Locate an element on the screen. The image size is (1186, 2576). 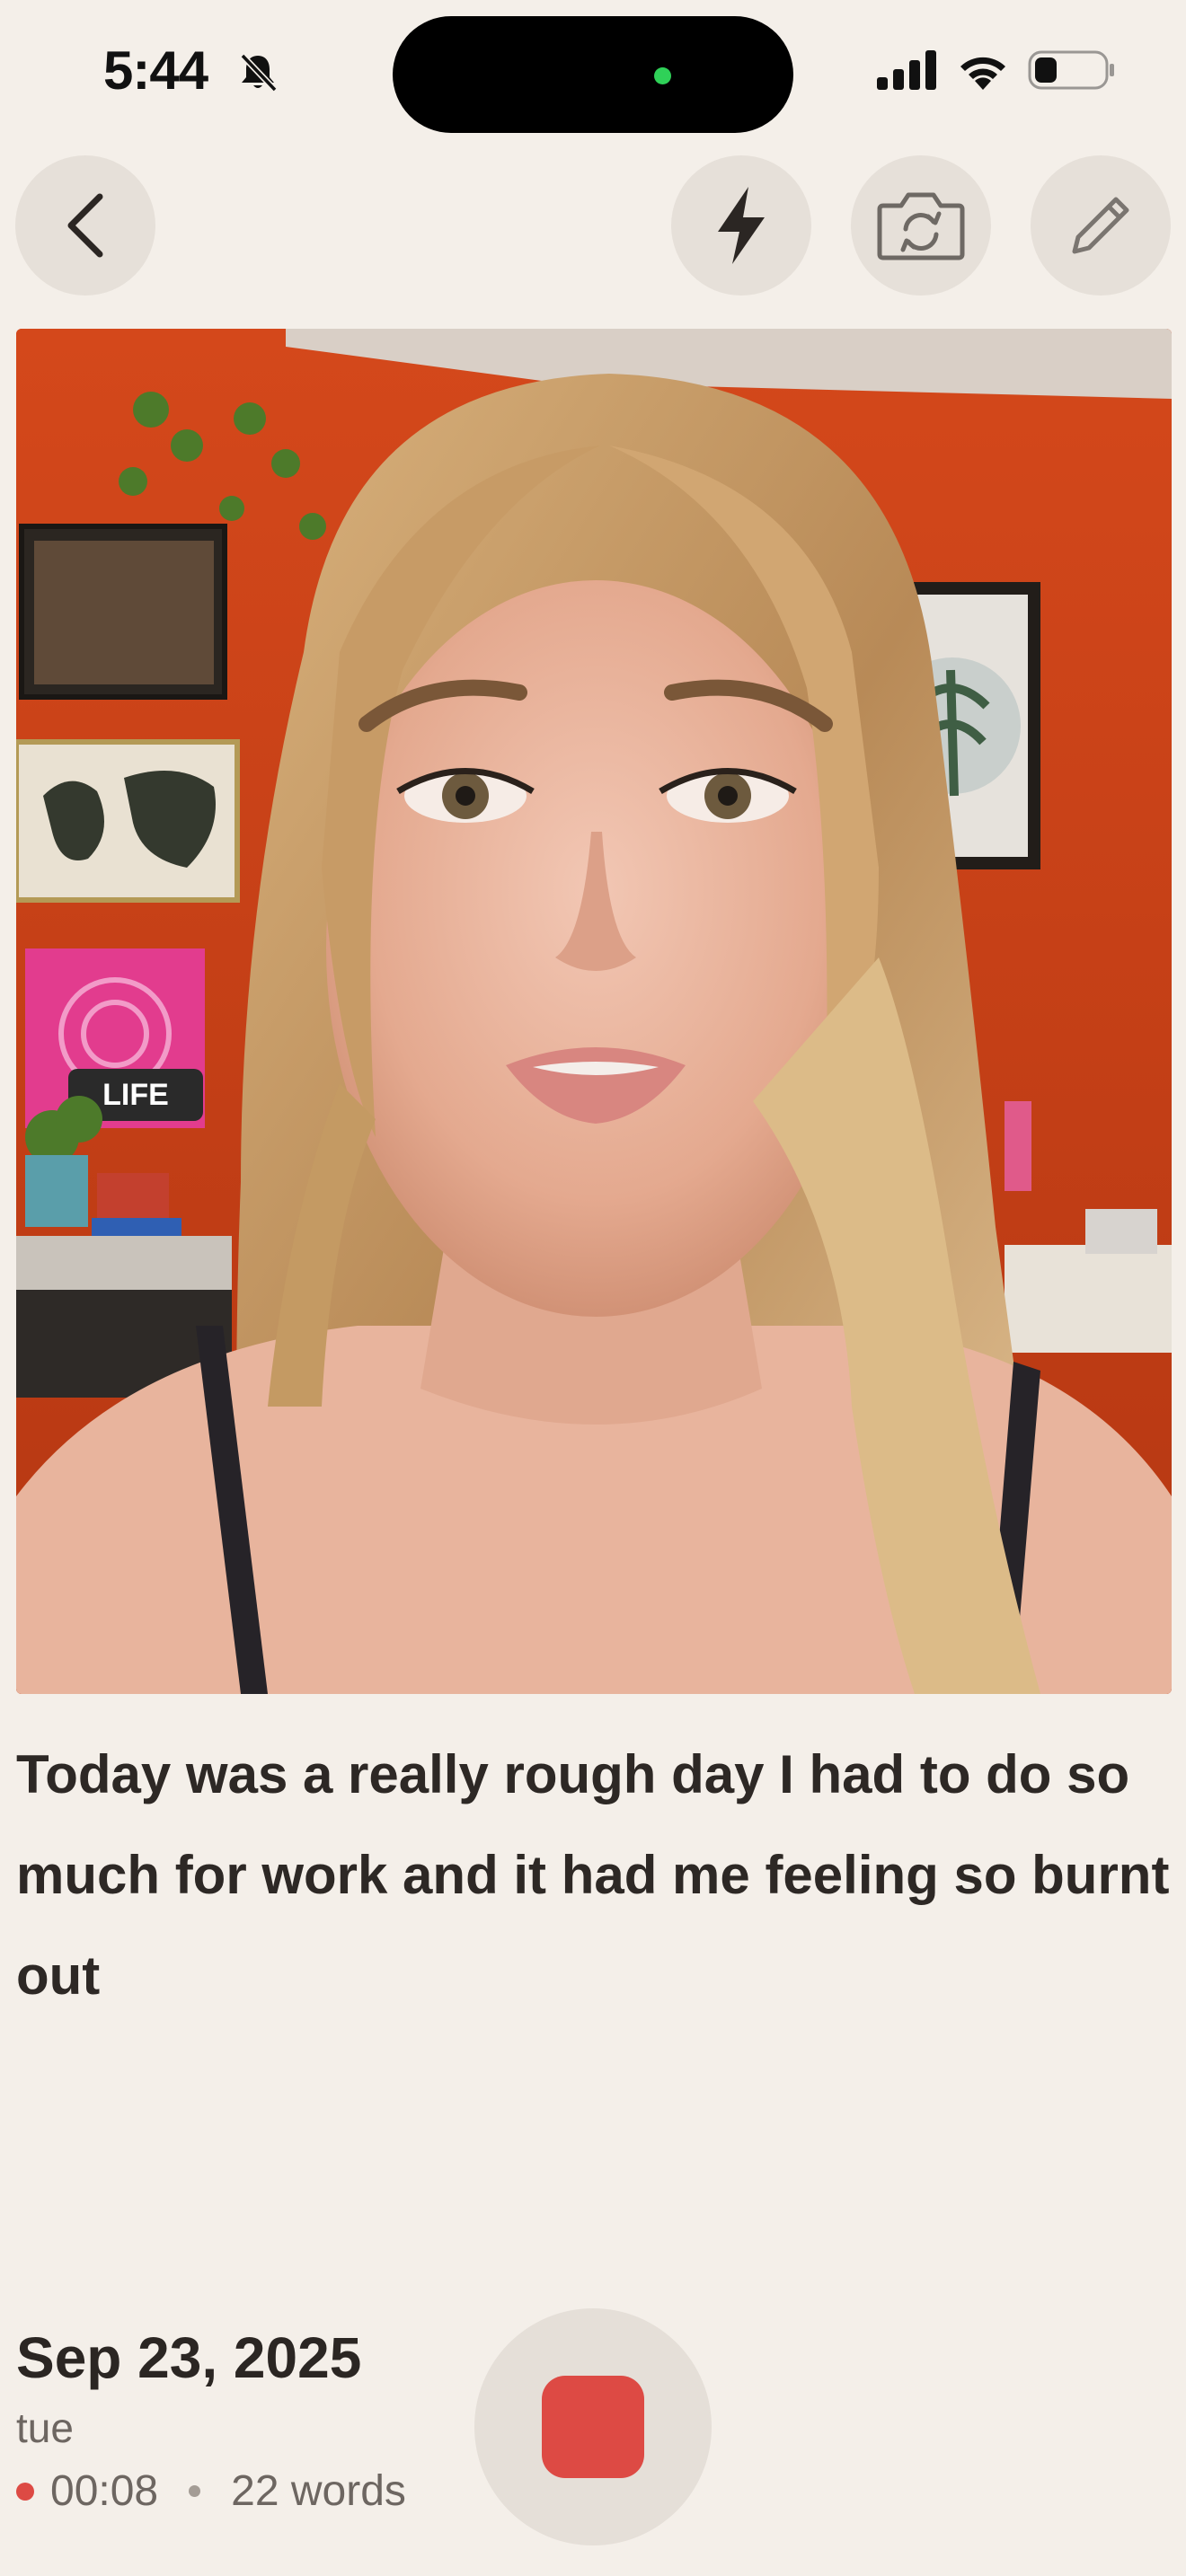
pencil-edit-icon is located at coordinates (1100, 225).